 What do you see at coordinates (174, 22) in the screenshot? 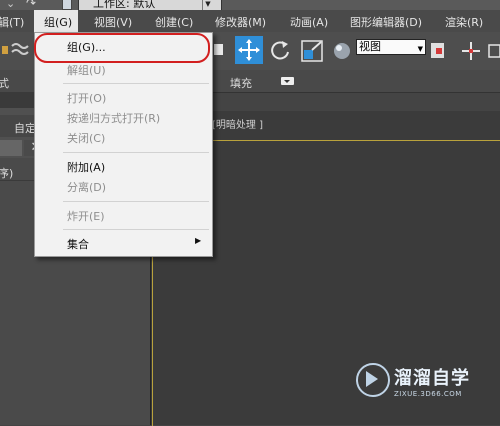
I see `menu-create: 创建(C)` at bounding box center [174, 22].